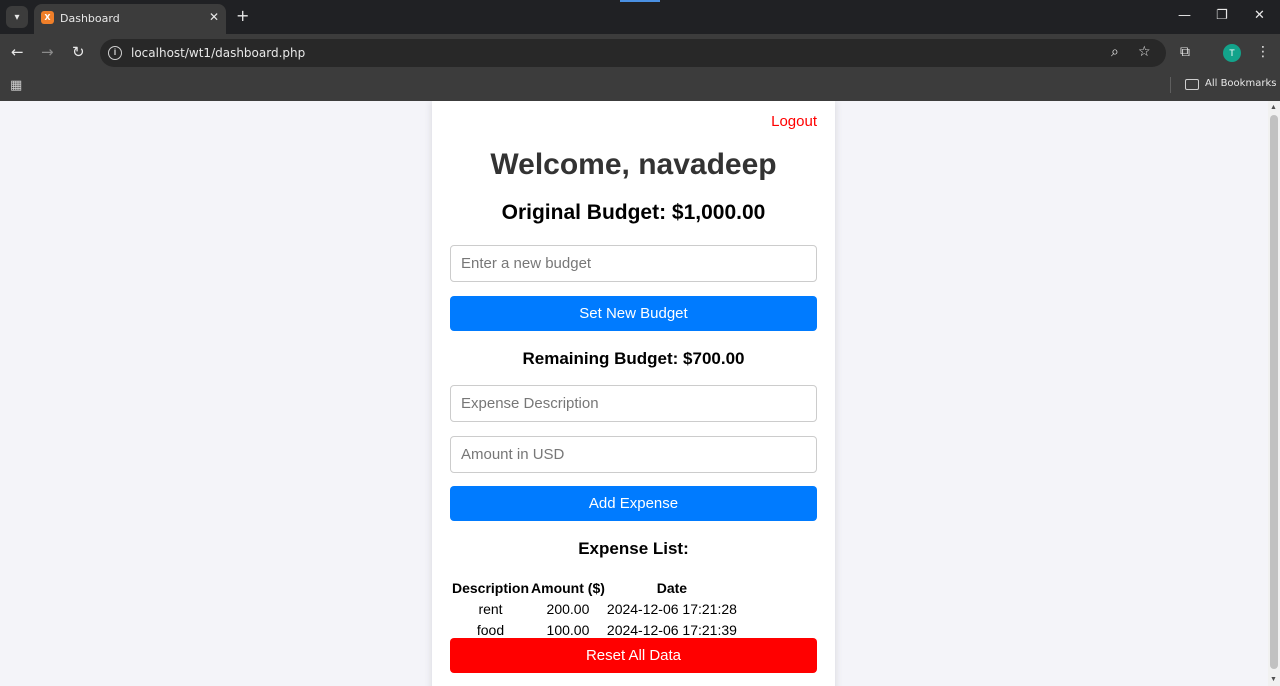  I want to click on logout-link: Logout, so click(794, 121).